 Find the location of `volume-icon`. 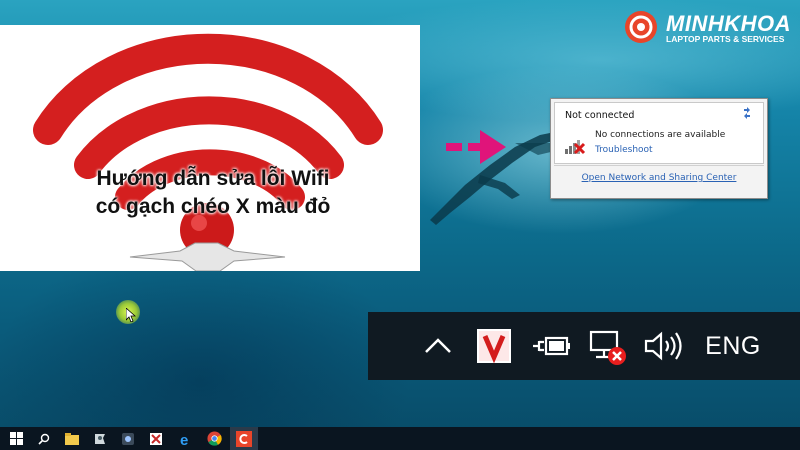

volume-icon is located at coordinates (663, 346).